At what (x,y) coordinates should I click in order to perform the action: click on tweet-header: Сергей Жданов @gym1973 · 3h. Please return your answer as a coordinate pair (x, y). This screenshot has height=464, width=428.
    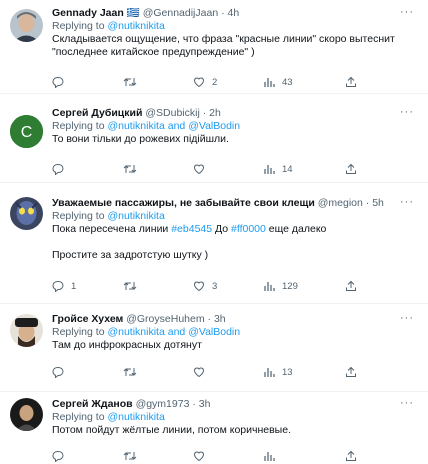
    Looking at the image, I should click on (236, 404).